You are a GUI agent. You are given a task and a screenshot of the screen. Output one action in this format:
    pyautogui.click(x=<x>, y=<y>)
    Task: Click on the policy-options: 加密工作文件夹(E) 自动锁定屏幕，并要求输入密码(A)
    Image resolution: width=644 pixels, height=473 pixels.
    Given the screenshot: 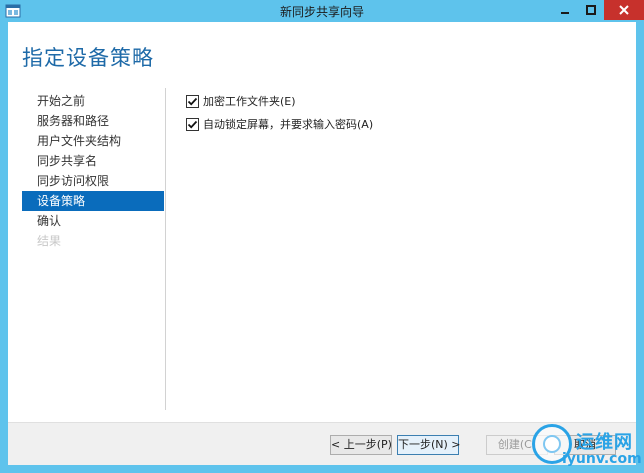 What is the action you would take?
    pyautogui.click(x=279, y=114)
    